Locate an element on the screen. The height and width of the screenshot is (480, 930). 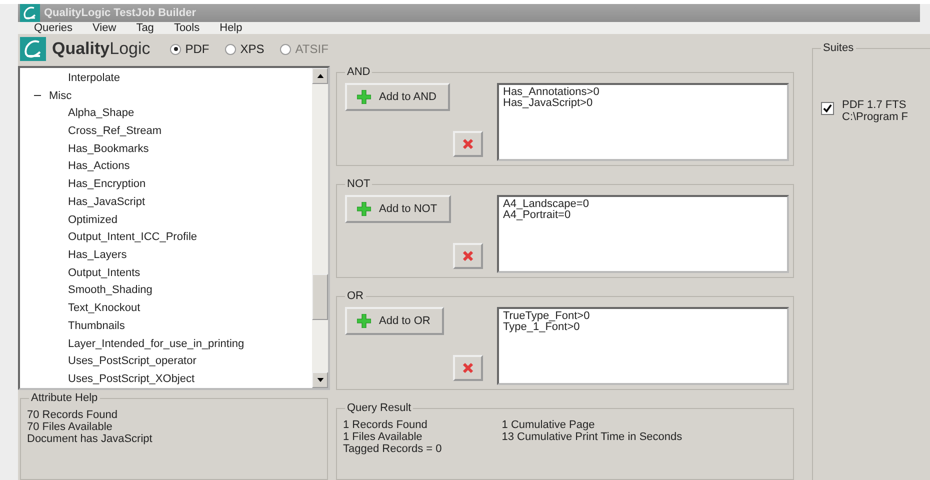
tree-item: Output_Intents is located at coordinates (166, 273).